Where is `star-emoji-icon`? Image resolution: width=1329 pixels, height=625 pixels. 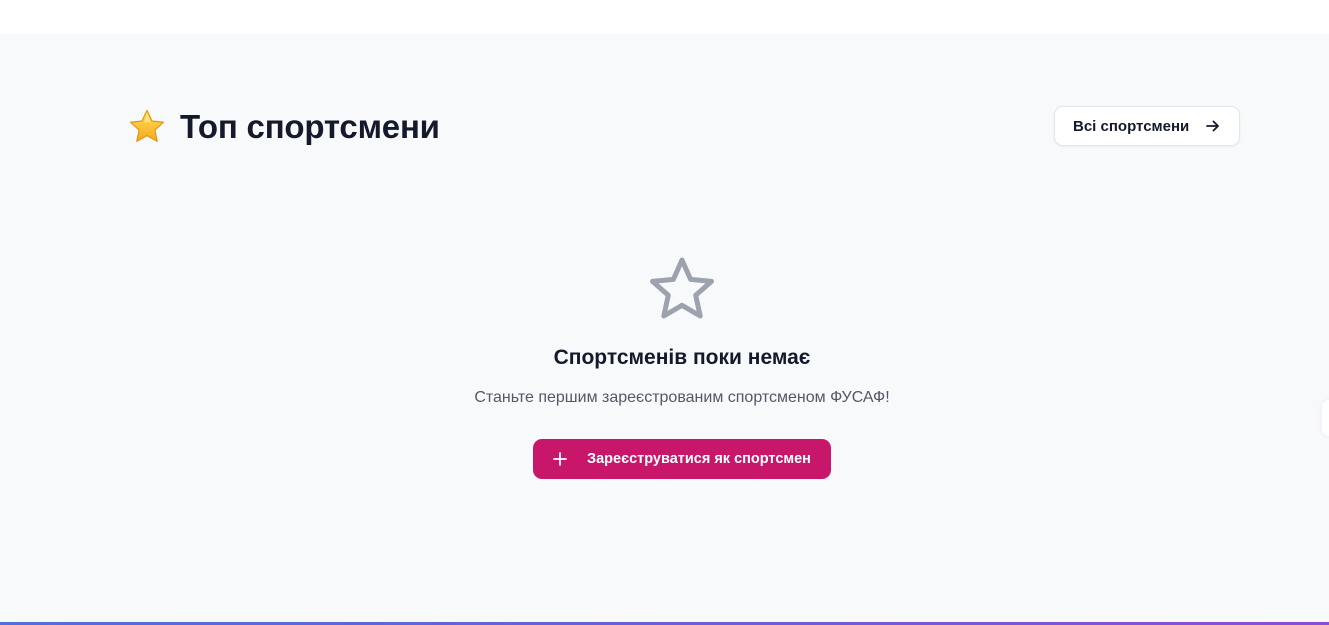
star-emoji-icon is located at coordinates (147, 126).